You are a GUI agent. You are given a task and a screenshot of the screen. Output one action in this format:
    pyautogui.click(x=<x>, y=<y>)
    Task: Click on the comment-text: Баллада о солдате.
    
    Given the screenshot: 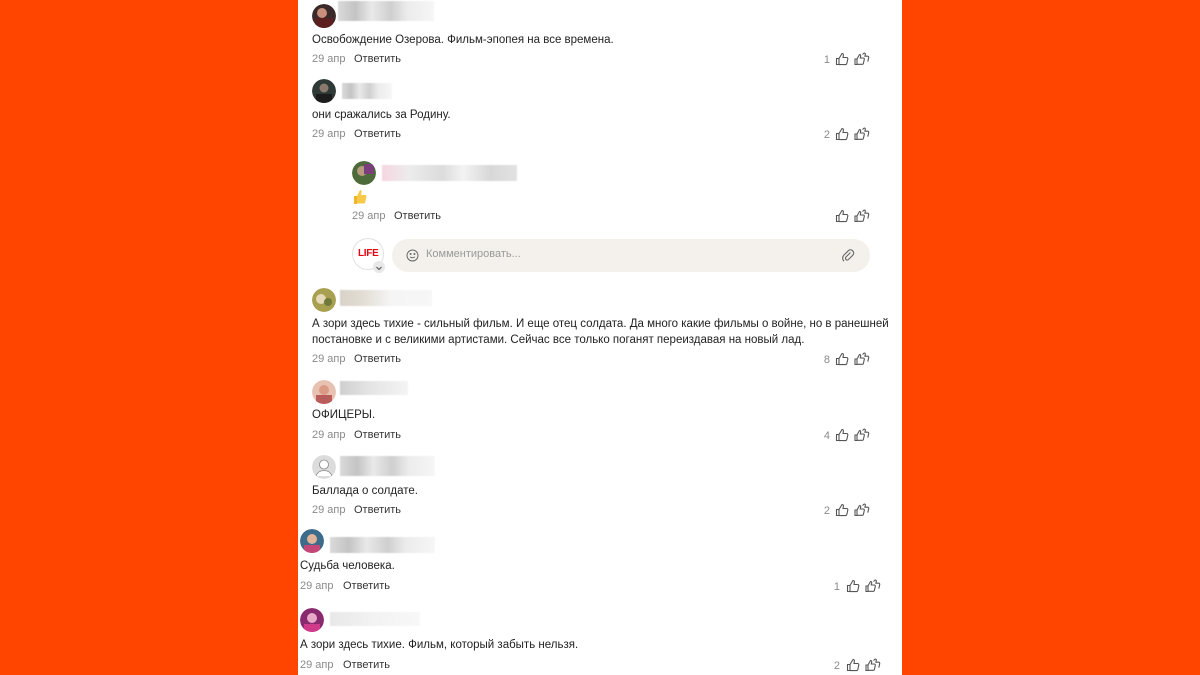 What is the action you would take?
    pyautogui.click(x=365, y=491)
    